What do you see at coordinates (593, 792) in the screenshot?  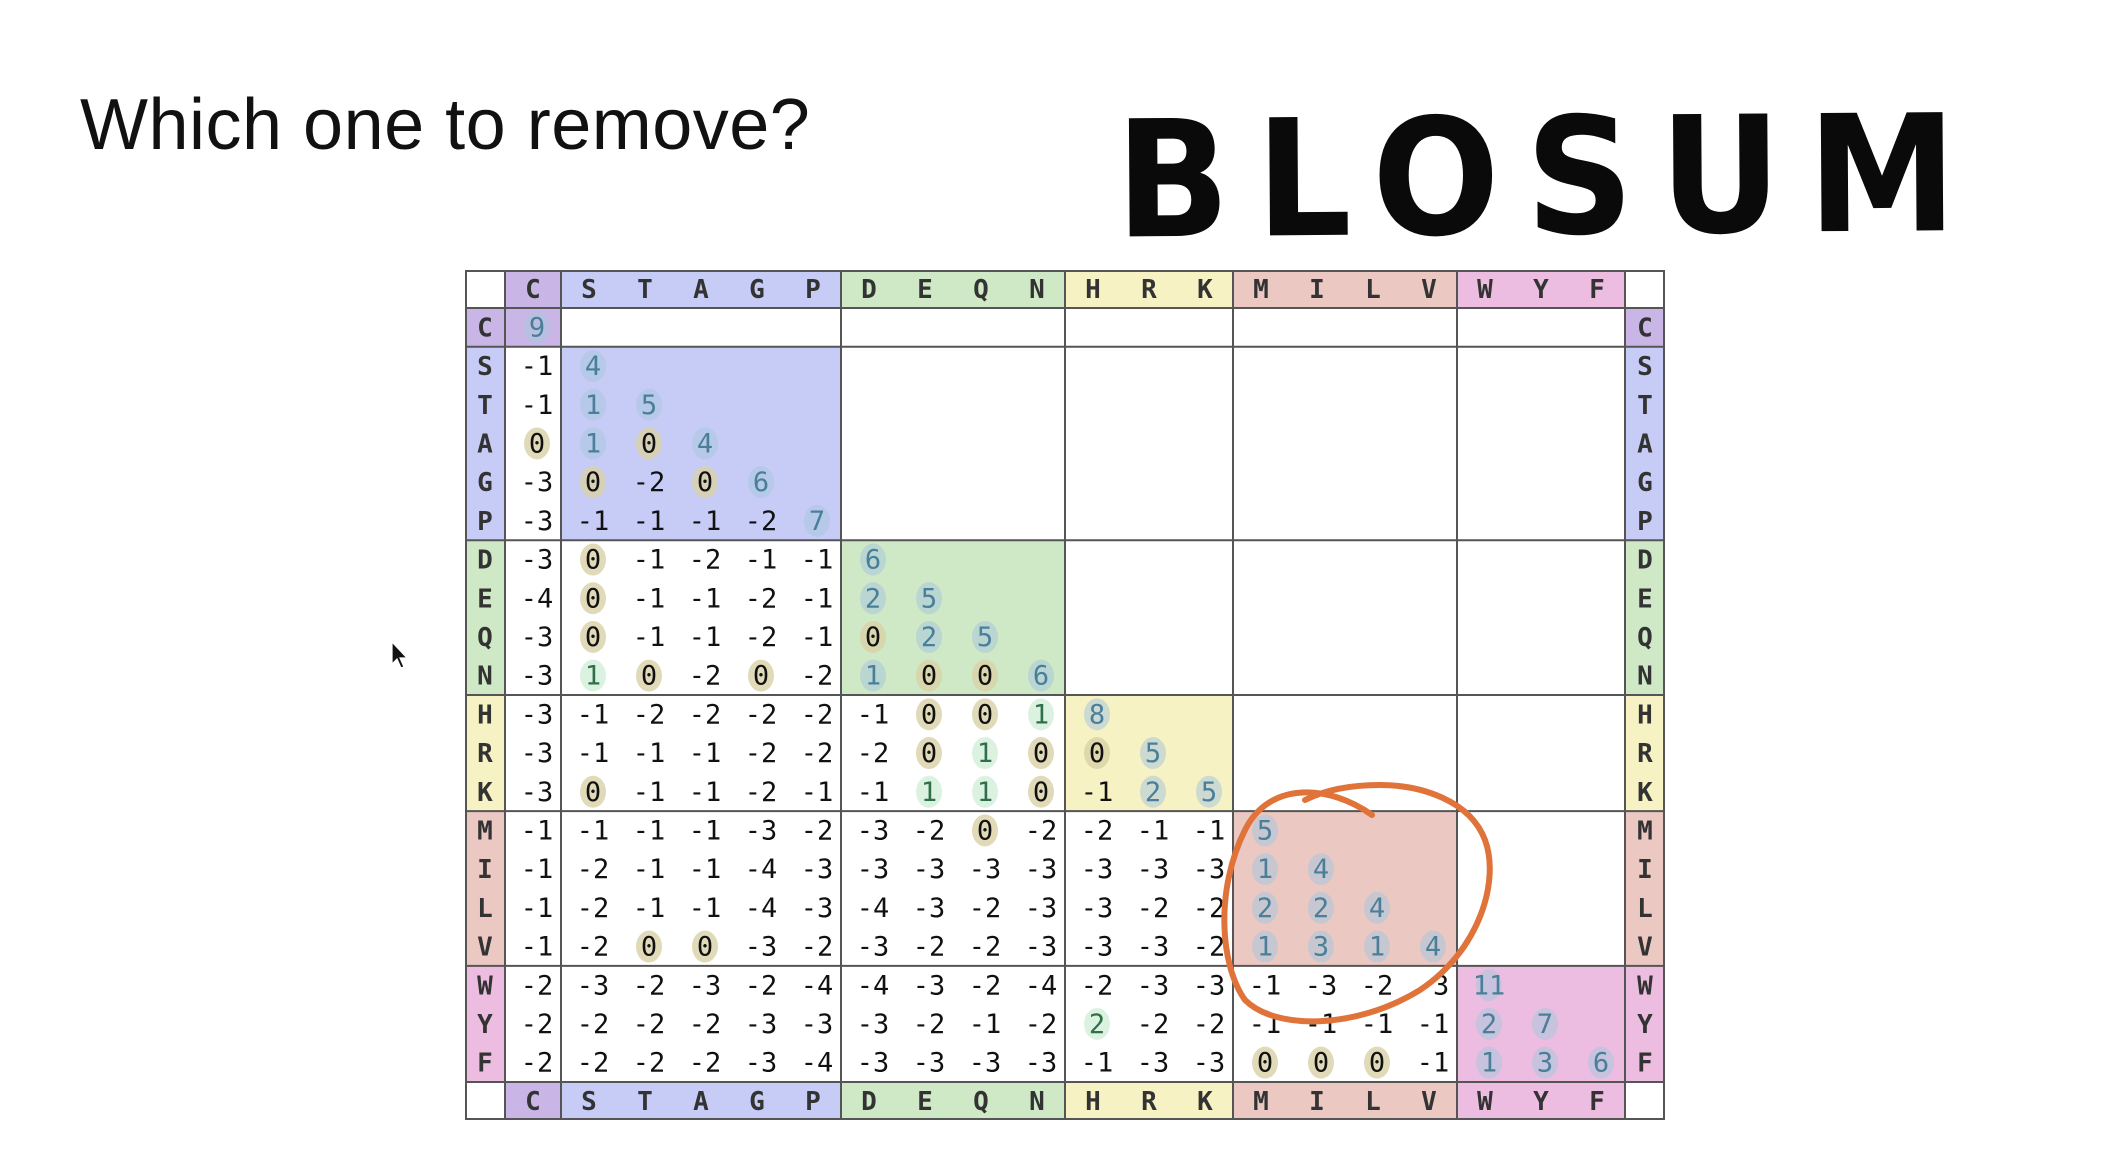 I see `matrix-cell-K-S: 0` at bounding box center [593, 792].